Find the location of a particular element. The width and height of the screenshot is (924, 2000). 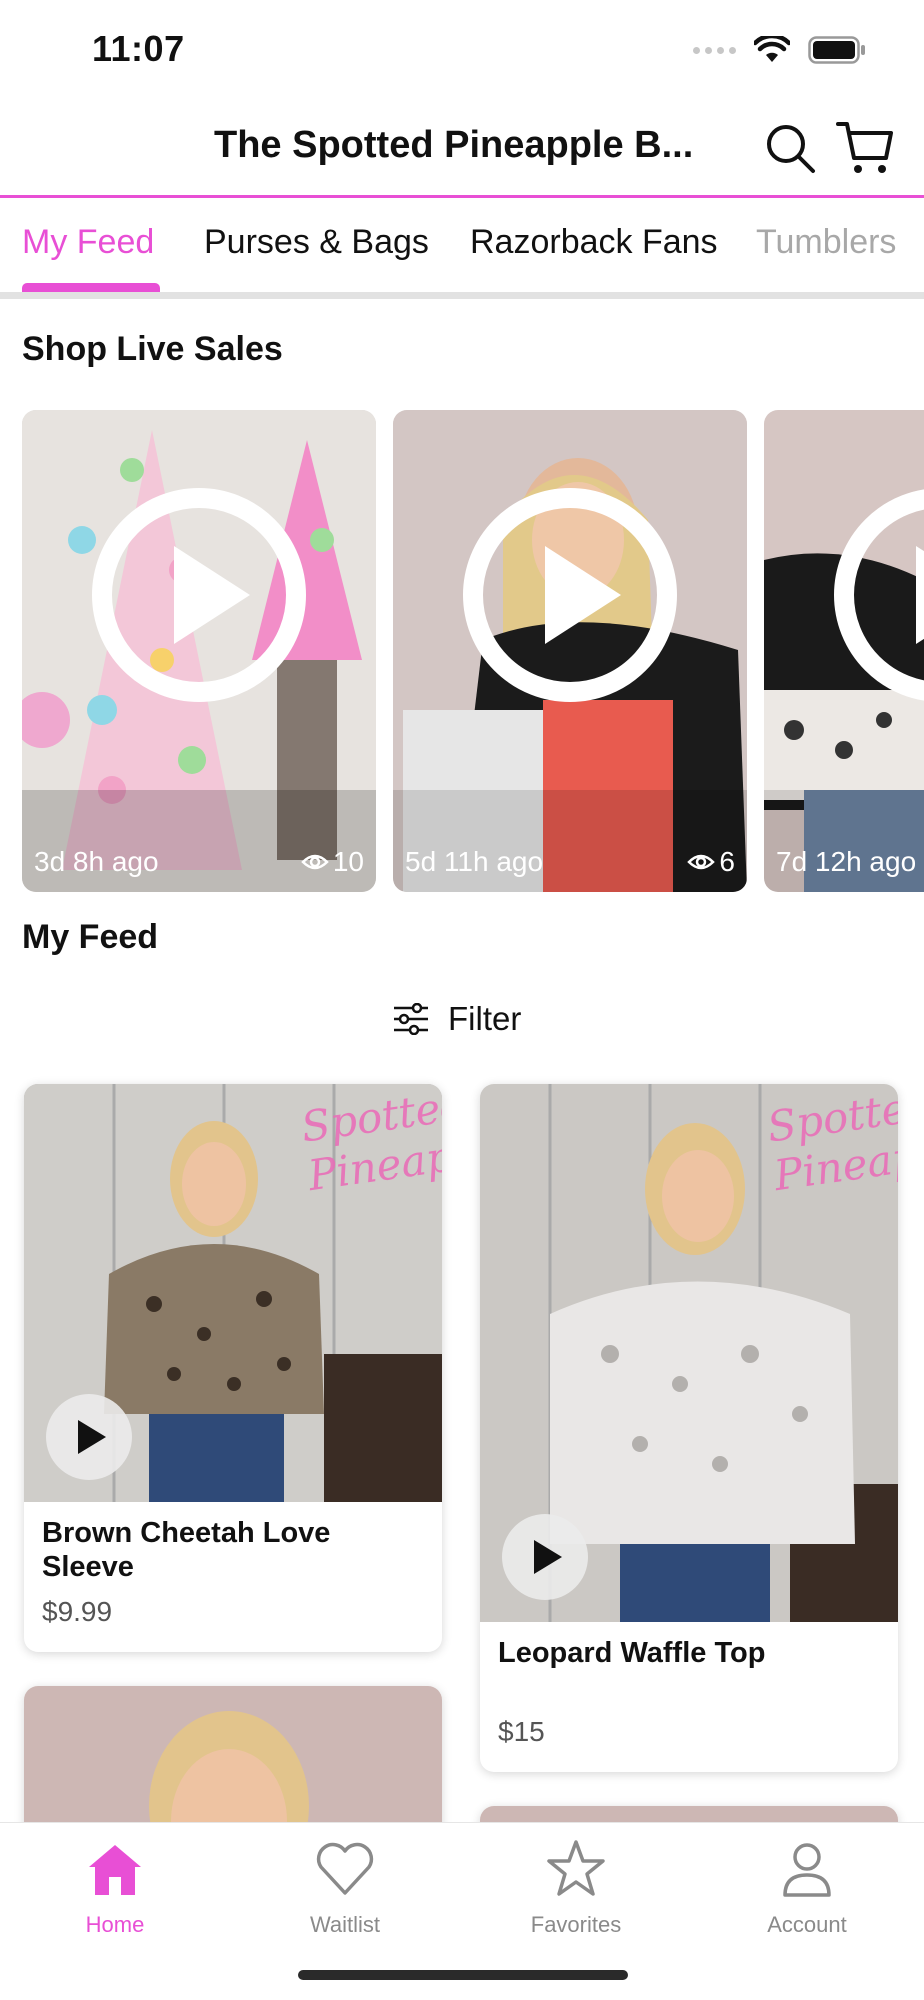

nav-favorites-label: Favorites is located at coordinates (576, 1924).